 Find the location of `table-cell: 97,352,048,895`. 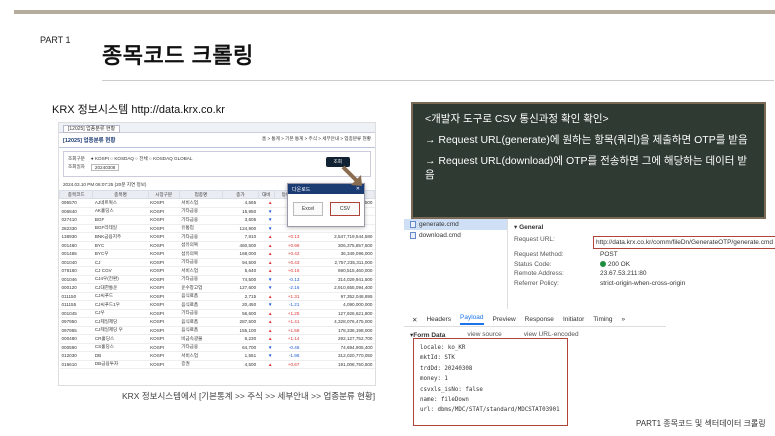

table-cell: 97,352,048,895 is located at coordinates (338, 296).